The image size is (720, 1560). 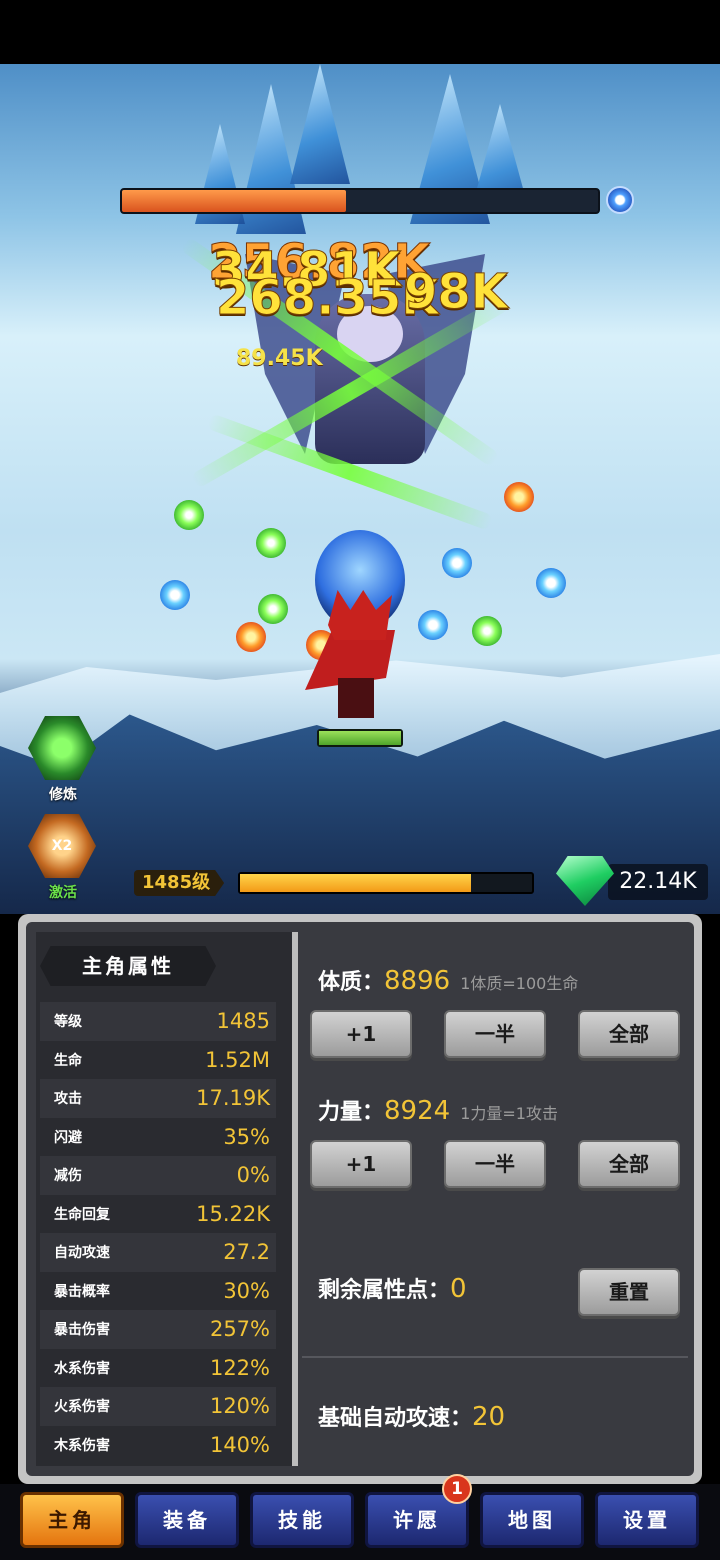 I want to click on water-element-icon, so click(x=620, y=200).